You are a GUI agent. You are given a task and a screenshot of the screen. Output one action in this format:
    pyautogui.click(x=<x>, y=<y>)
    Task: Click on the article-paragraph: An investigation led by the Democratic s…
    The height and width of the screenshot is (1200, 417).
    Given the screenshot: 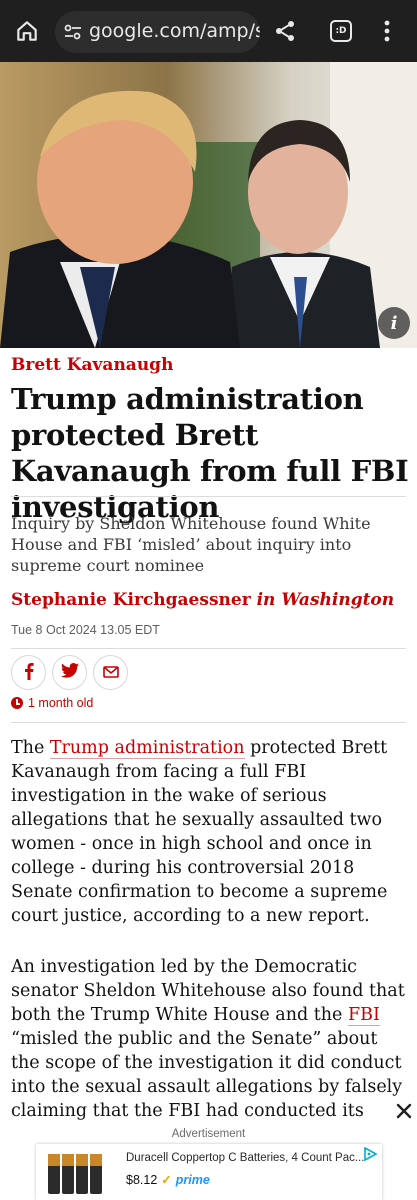 What is the action you would take?
    pyautogui.click(x=211, y=1039)
    